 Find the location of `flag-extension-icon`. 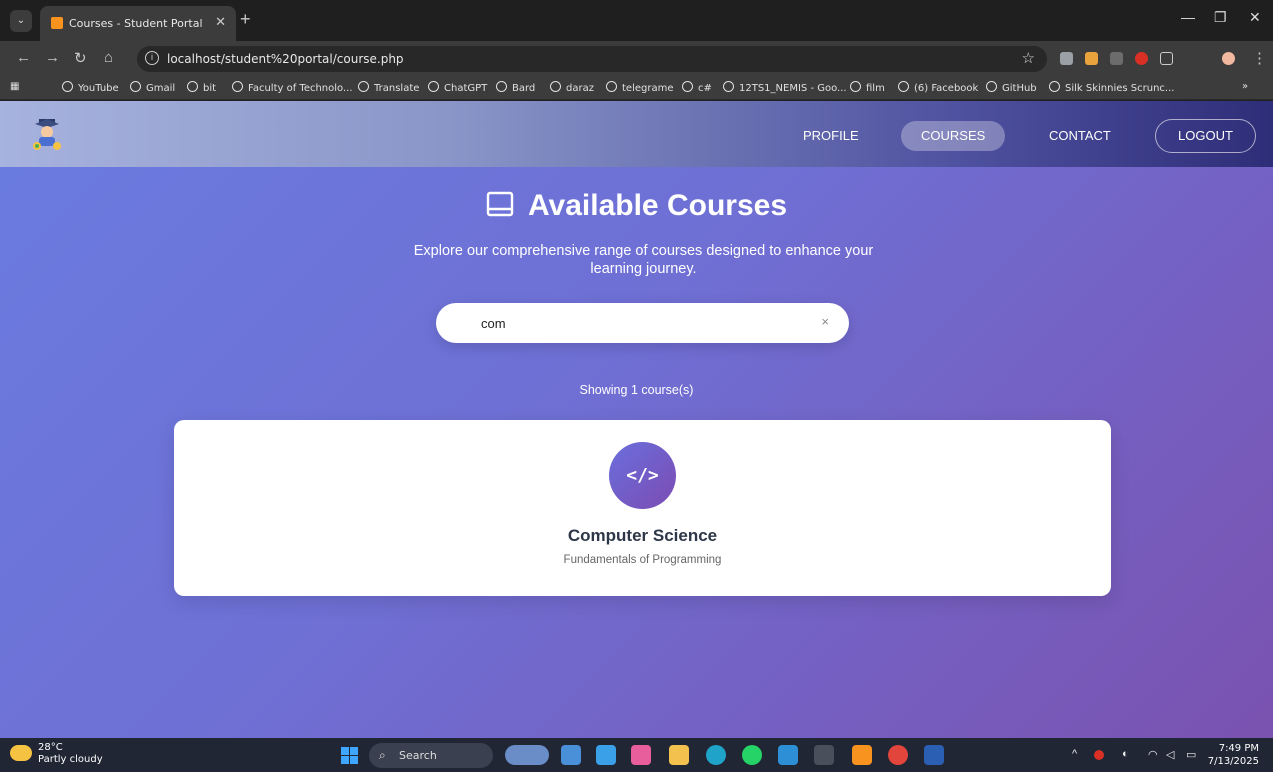

flag-extension-icon is located at coordinates (1091, 58).